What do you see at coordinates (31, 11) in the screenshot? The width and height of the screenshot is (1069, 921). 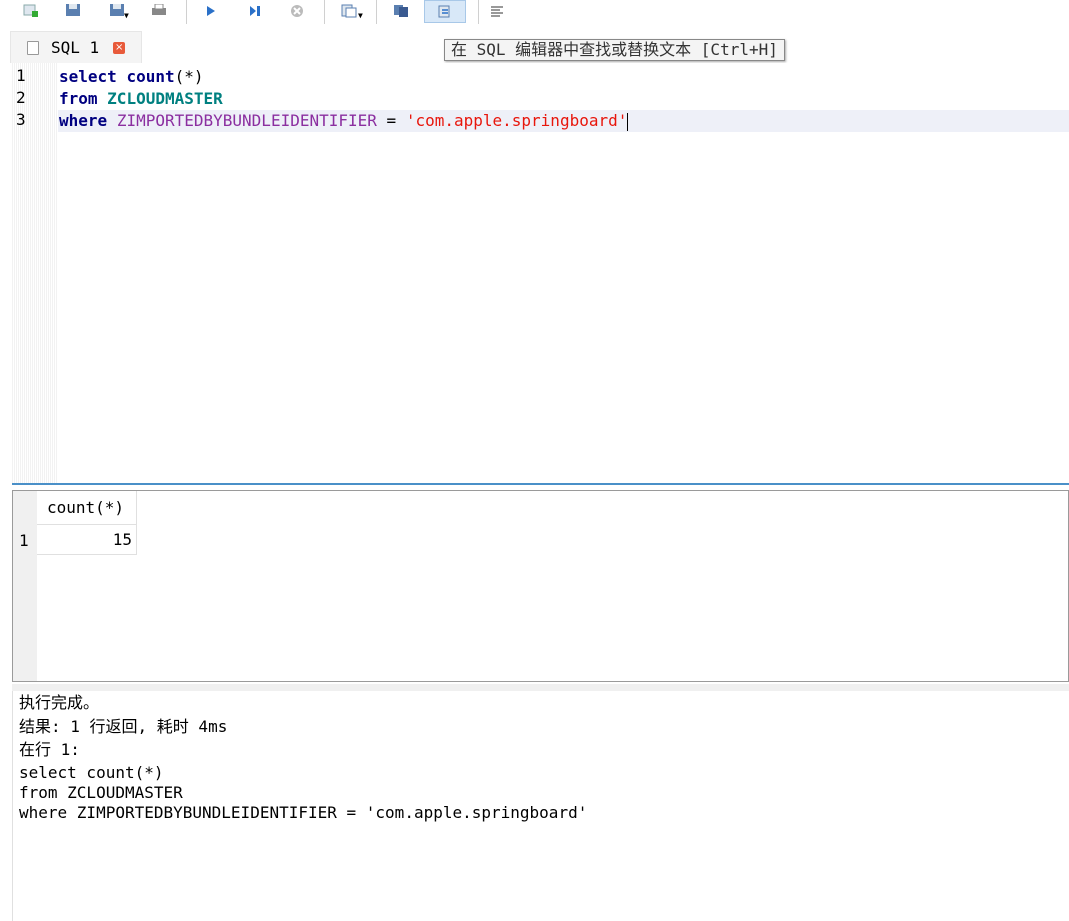 I see `new-query-icon` at bounding box center [31, 11].